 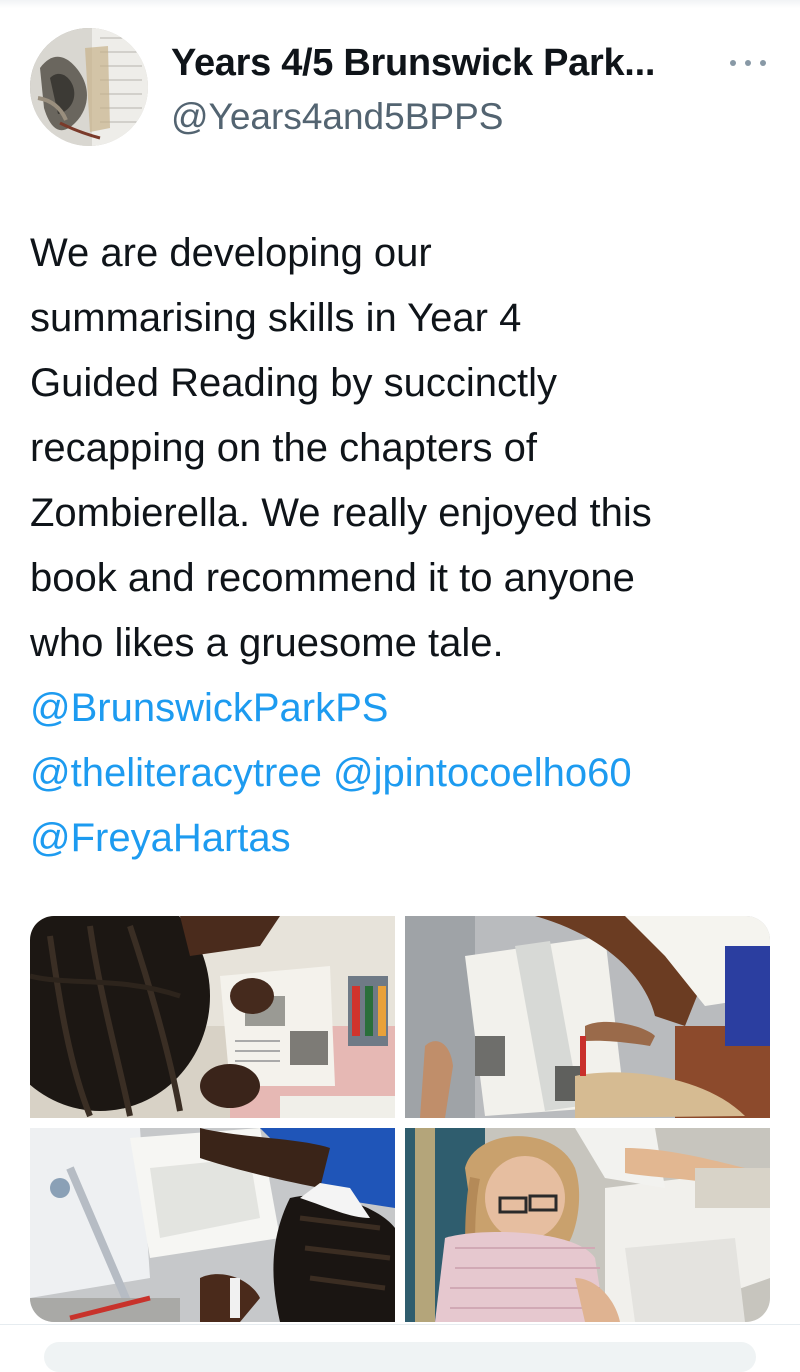 I want to click on mention-line: @BrunswickParkPS, so click(x=405, y=708).